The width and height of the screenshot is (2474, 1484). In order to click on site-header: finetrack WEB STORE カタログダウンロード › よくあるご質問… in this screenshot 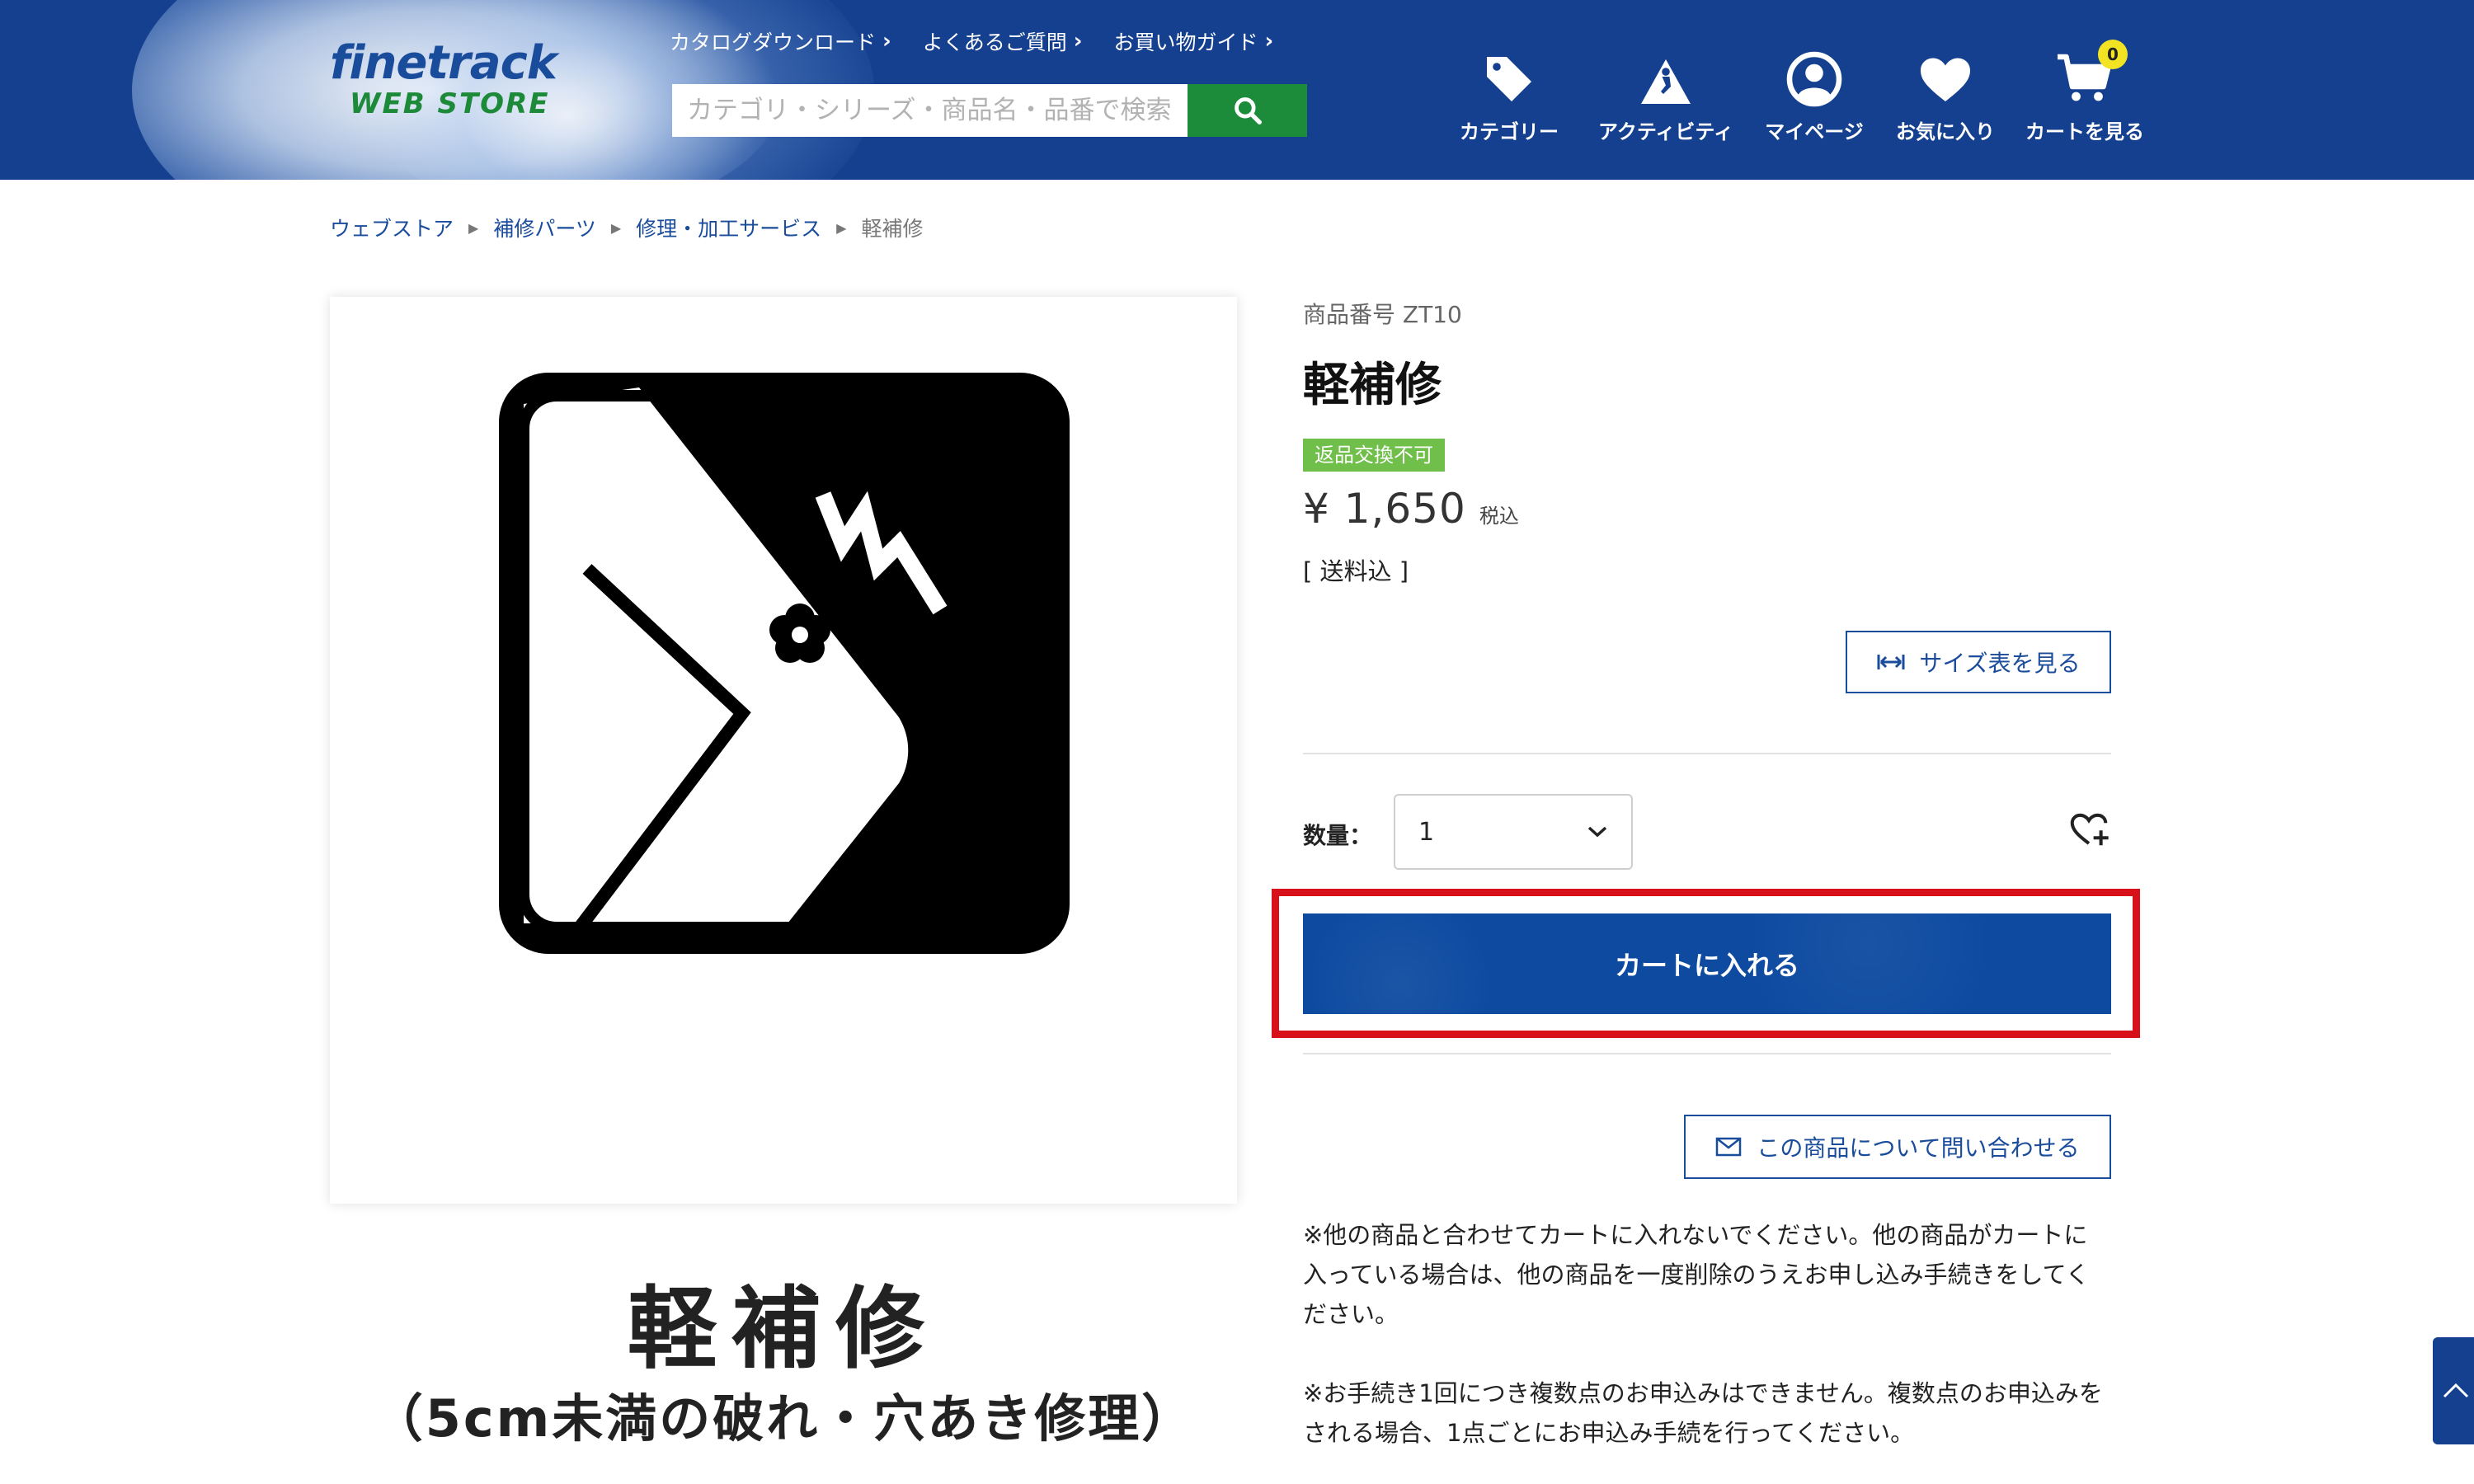, I will do `click(1237, 90)`.